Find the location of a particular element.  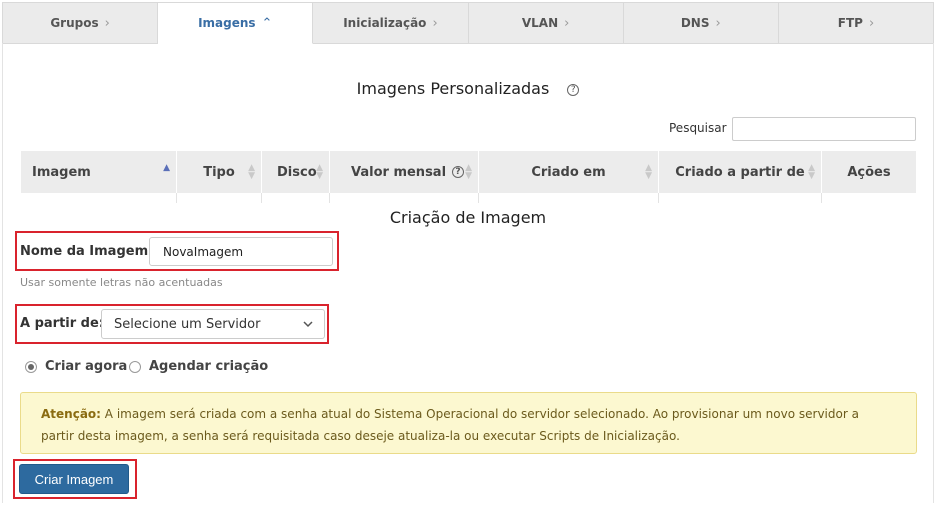

source-server-select: Selecione um Servidor is located at coordinates (213, 324).